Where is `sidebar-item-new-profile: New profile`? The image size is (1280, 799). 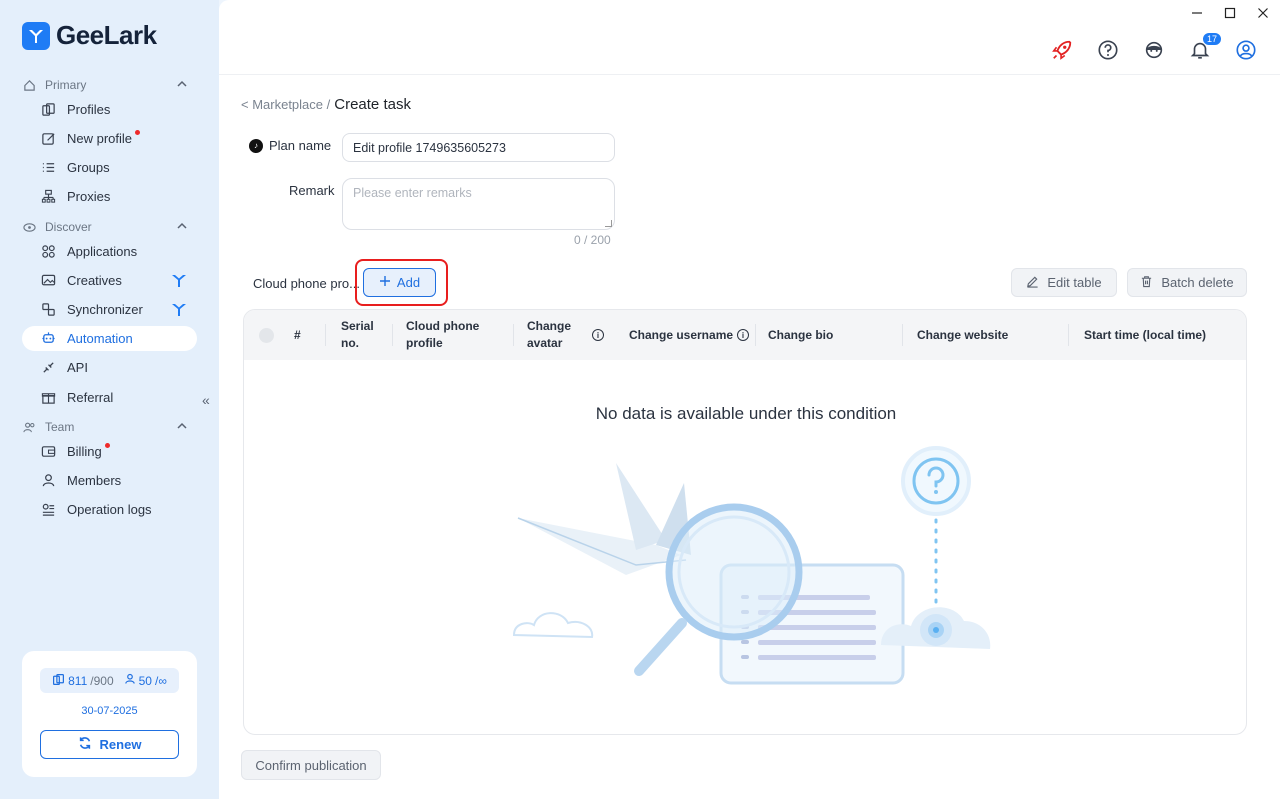 sidebar-item-new-profile: New profile is located at coordinates (109, 138).